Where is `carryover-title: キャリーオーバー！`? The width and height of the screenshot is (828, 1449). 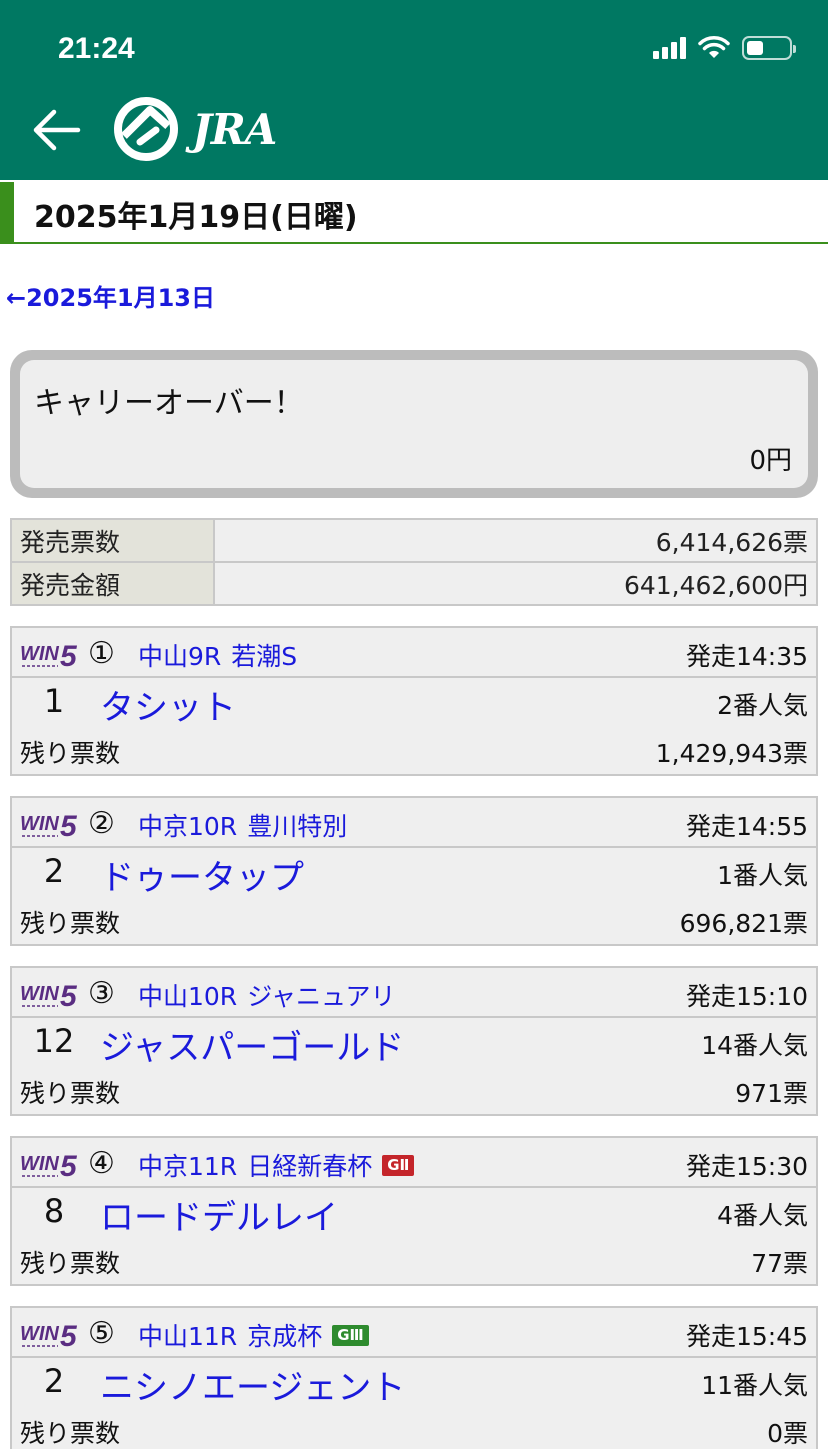 carryover-title: キャリーオーバー！ is located at coordinates (169, 403).